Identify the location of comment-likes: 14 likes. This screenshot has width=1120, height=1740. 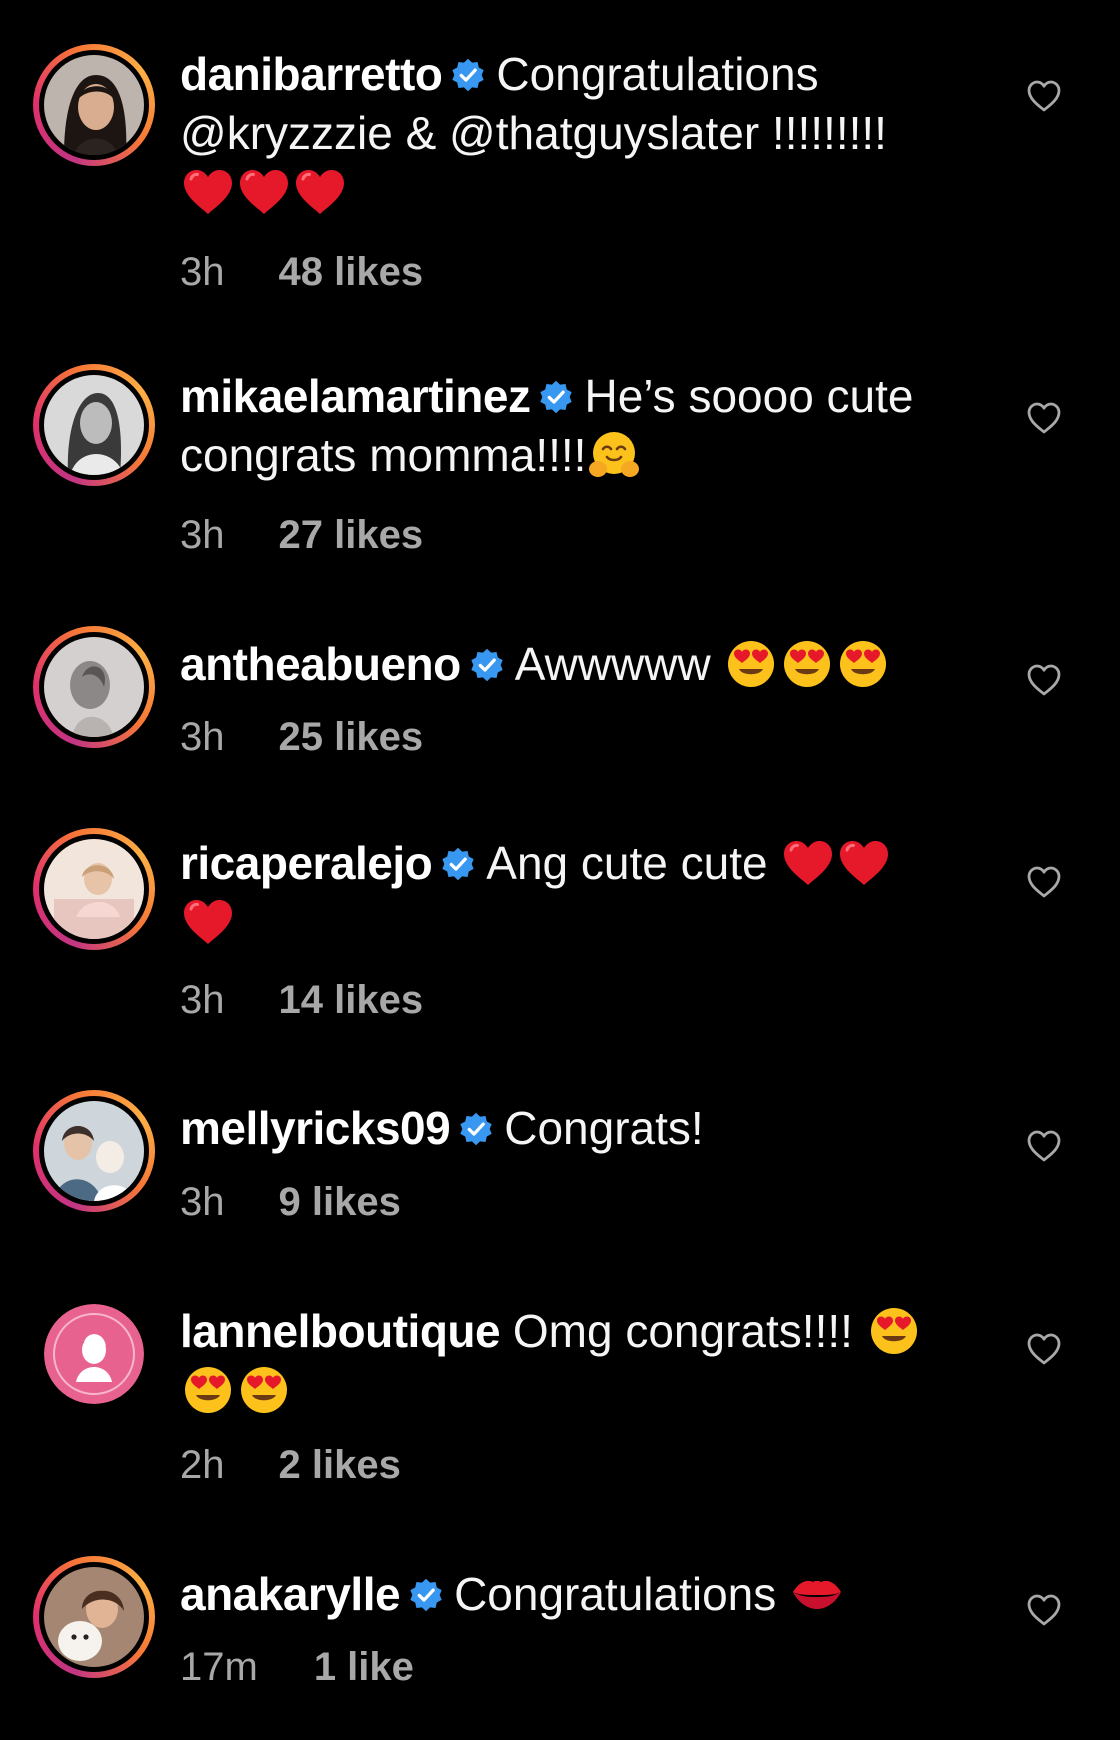
(351, 1000).